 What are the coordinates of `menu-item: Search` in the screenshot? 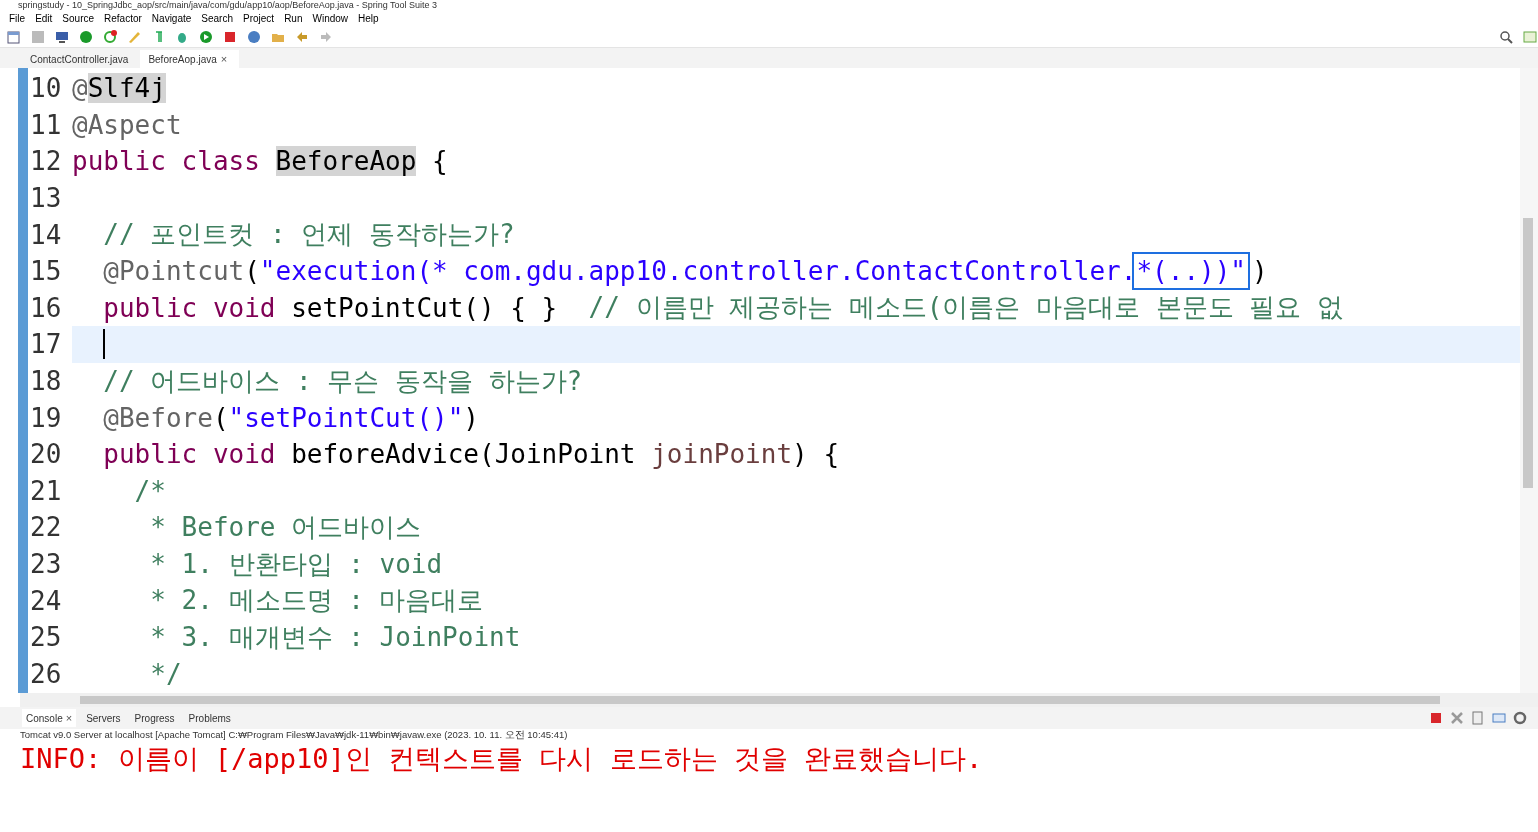 It's located at (217, 18).